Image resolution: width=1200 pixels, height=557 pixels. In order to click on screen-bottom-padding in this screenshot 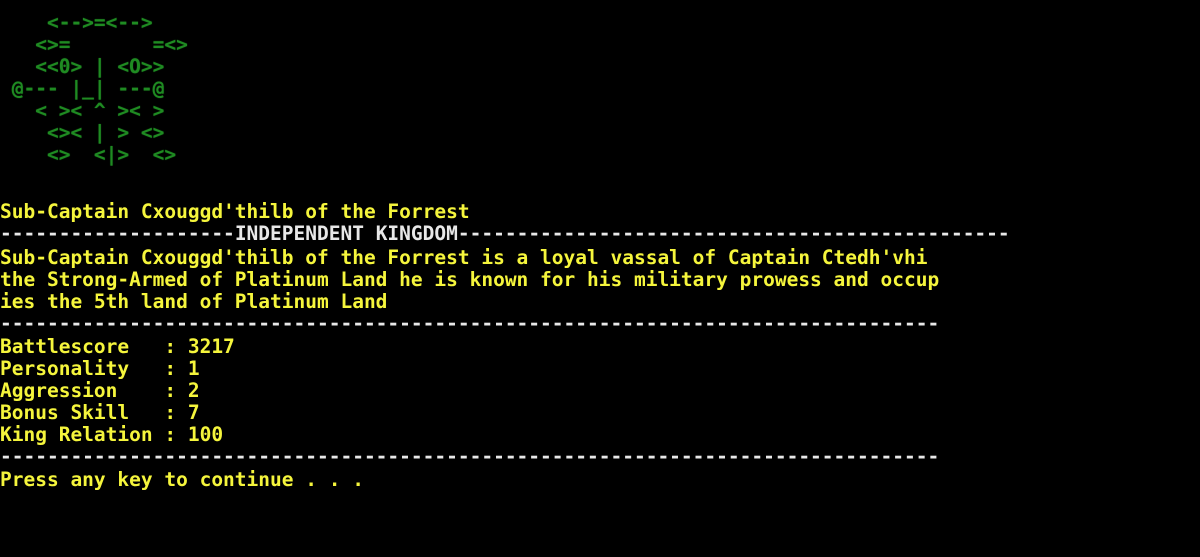, I will do `click(600, 526)`.